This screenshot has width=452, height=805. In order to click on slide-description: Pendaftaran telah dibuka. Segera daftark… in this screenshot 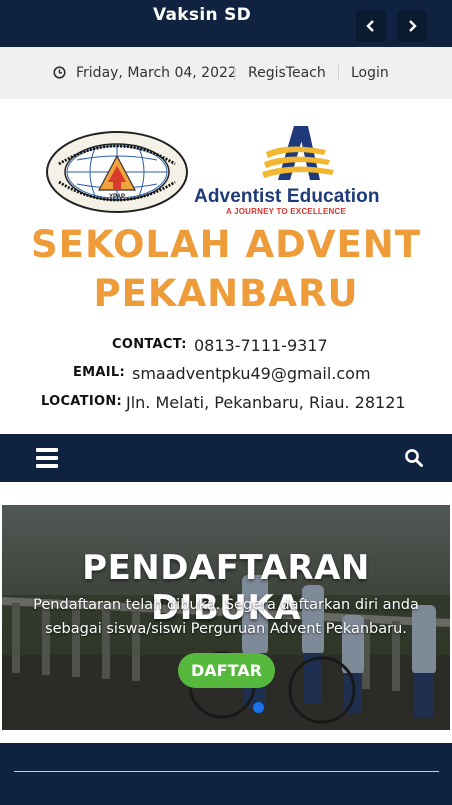, I will do `click(226, 617)`.